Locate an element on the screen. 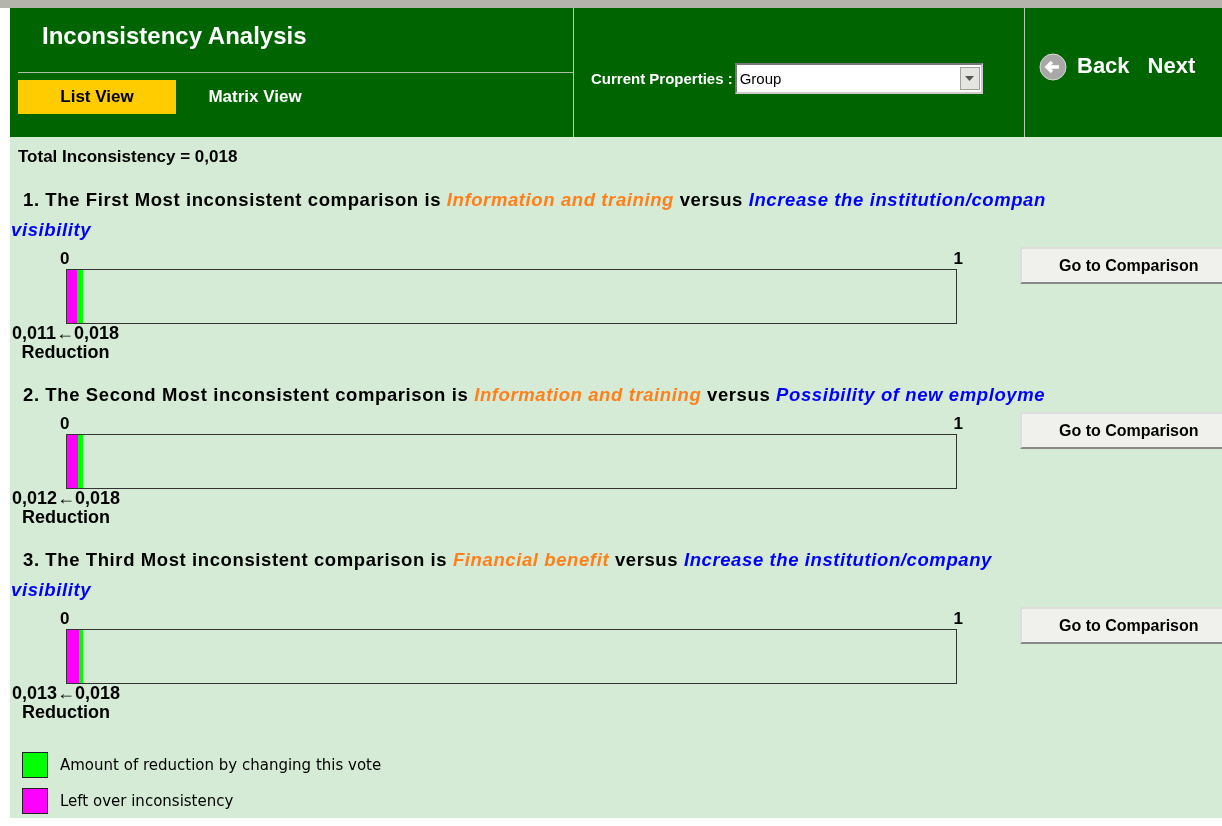  page-title: Inconsistency Analysis is located at coordinates (174, 36).